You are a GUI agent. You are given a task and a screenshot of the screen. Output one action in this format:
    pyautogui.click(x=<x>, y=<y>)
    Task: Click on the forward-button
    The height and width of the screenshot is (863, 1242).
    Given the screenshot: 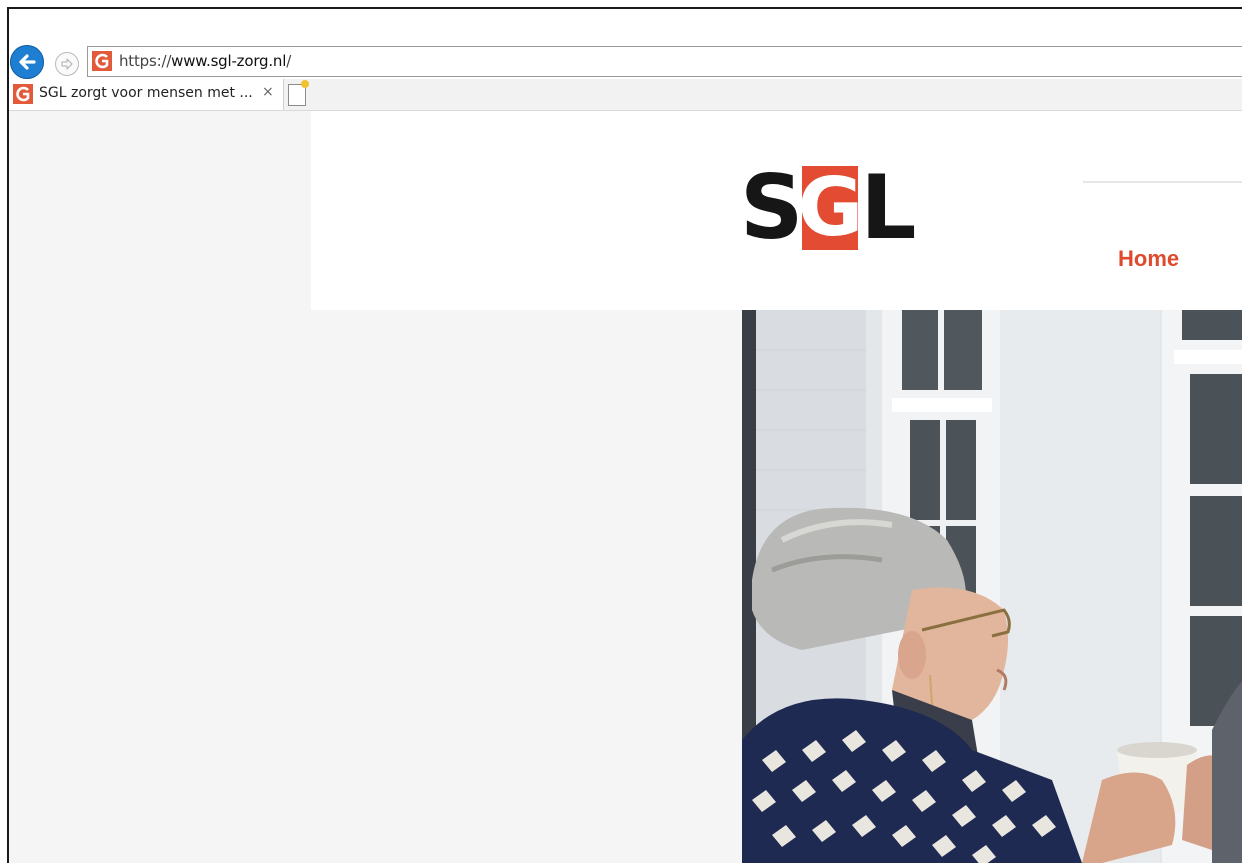 What is the action you would take?
    pyautogui.click(x=67, y=64)
    